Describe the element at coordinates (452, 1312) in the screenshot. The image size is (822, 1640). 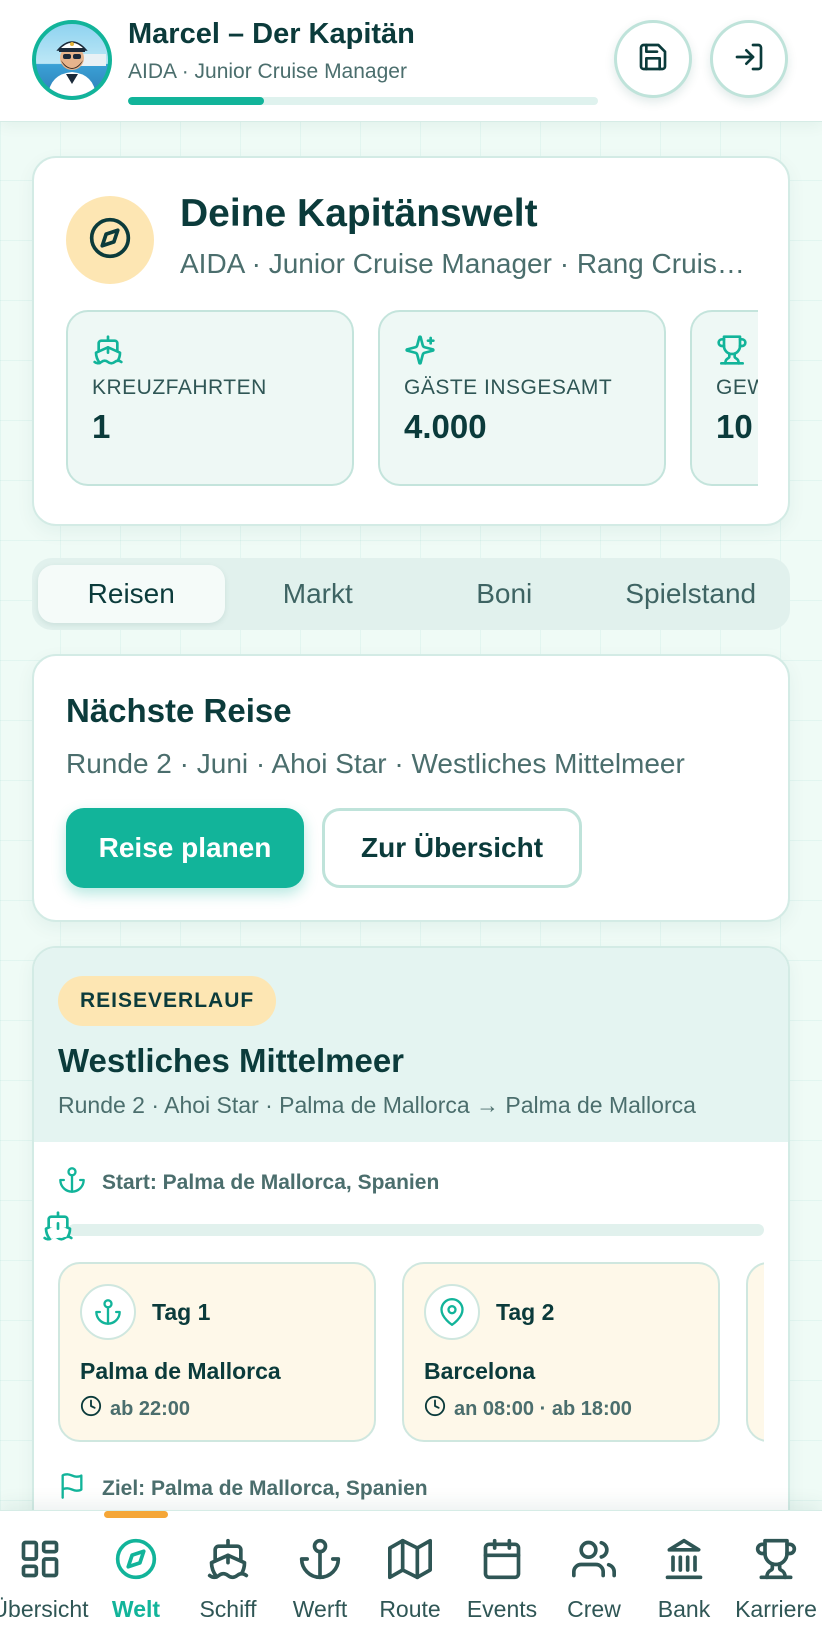
I see `map-pin-icon` at that location.